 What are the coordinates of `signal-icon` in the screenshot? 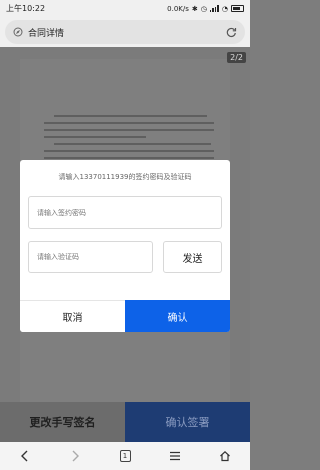 It's located at (214, 8).